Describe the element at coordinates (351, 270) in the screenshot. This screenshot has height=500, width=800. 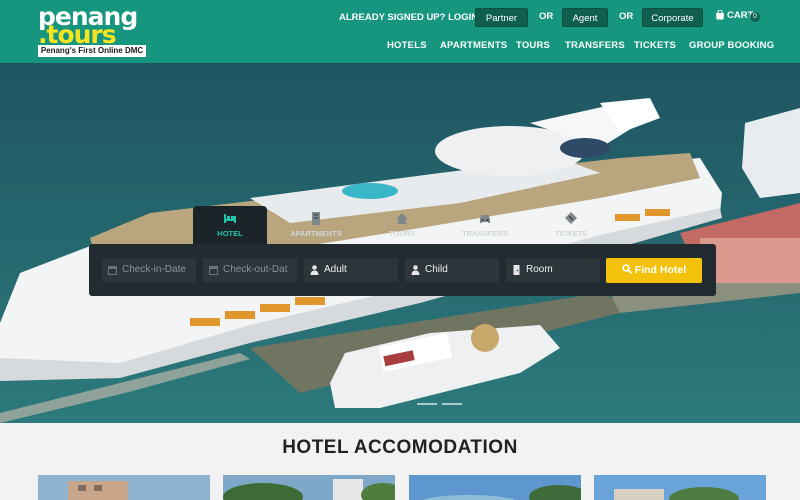
I see `adult-select: Adult` at that location.